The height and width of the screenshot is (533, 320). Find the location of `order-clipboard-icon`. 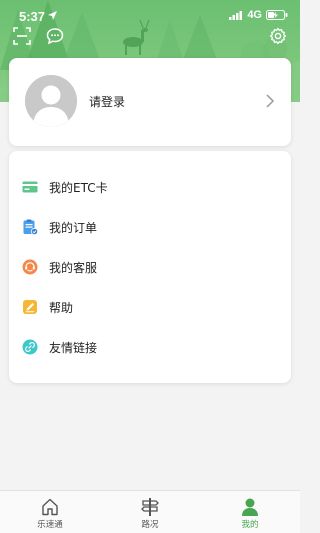

order-clipboard-icon is located at coordinates (30, 227).